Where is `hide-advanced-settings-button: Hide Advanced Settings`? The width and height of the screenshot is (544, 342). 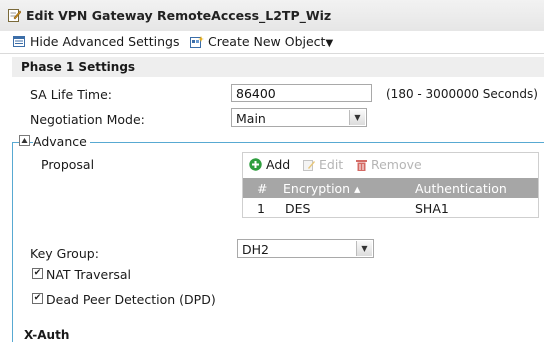
hide-advanced-settings-button: Hide Advanced Settings is located at coordinates (104, 41).